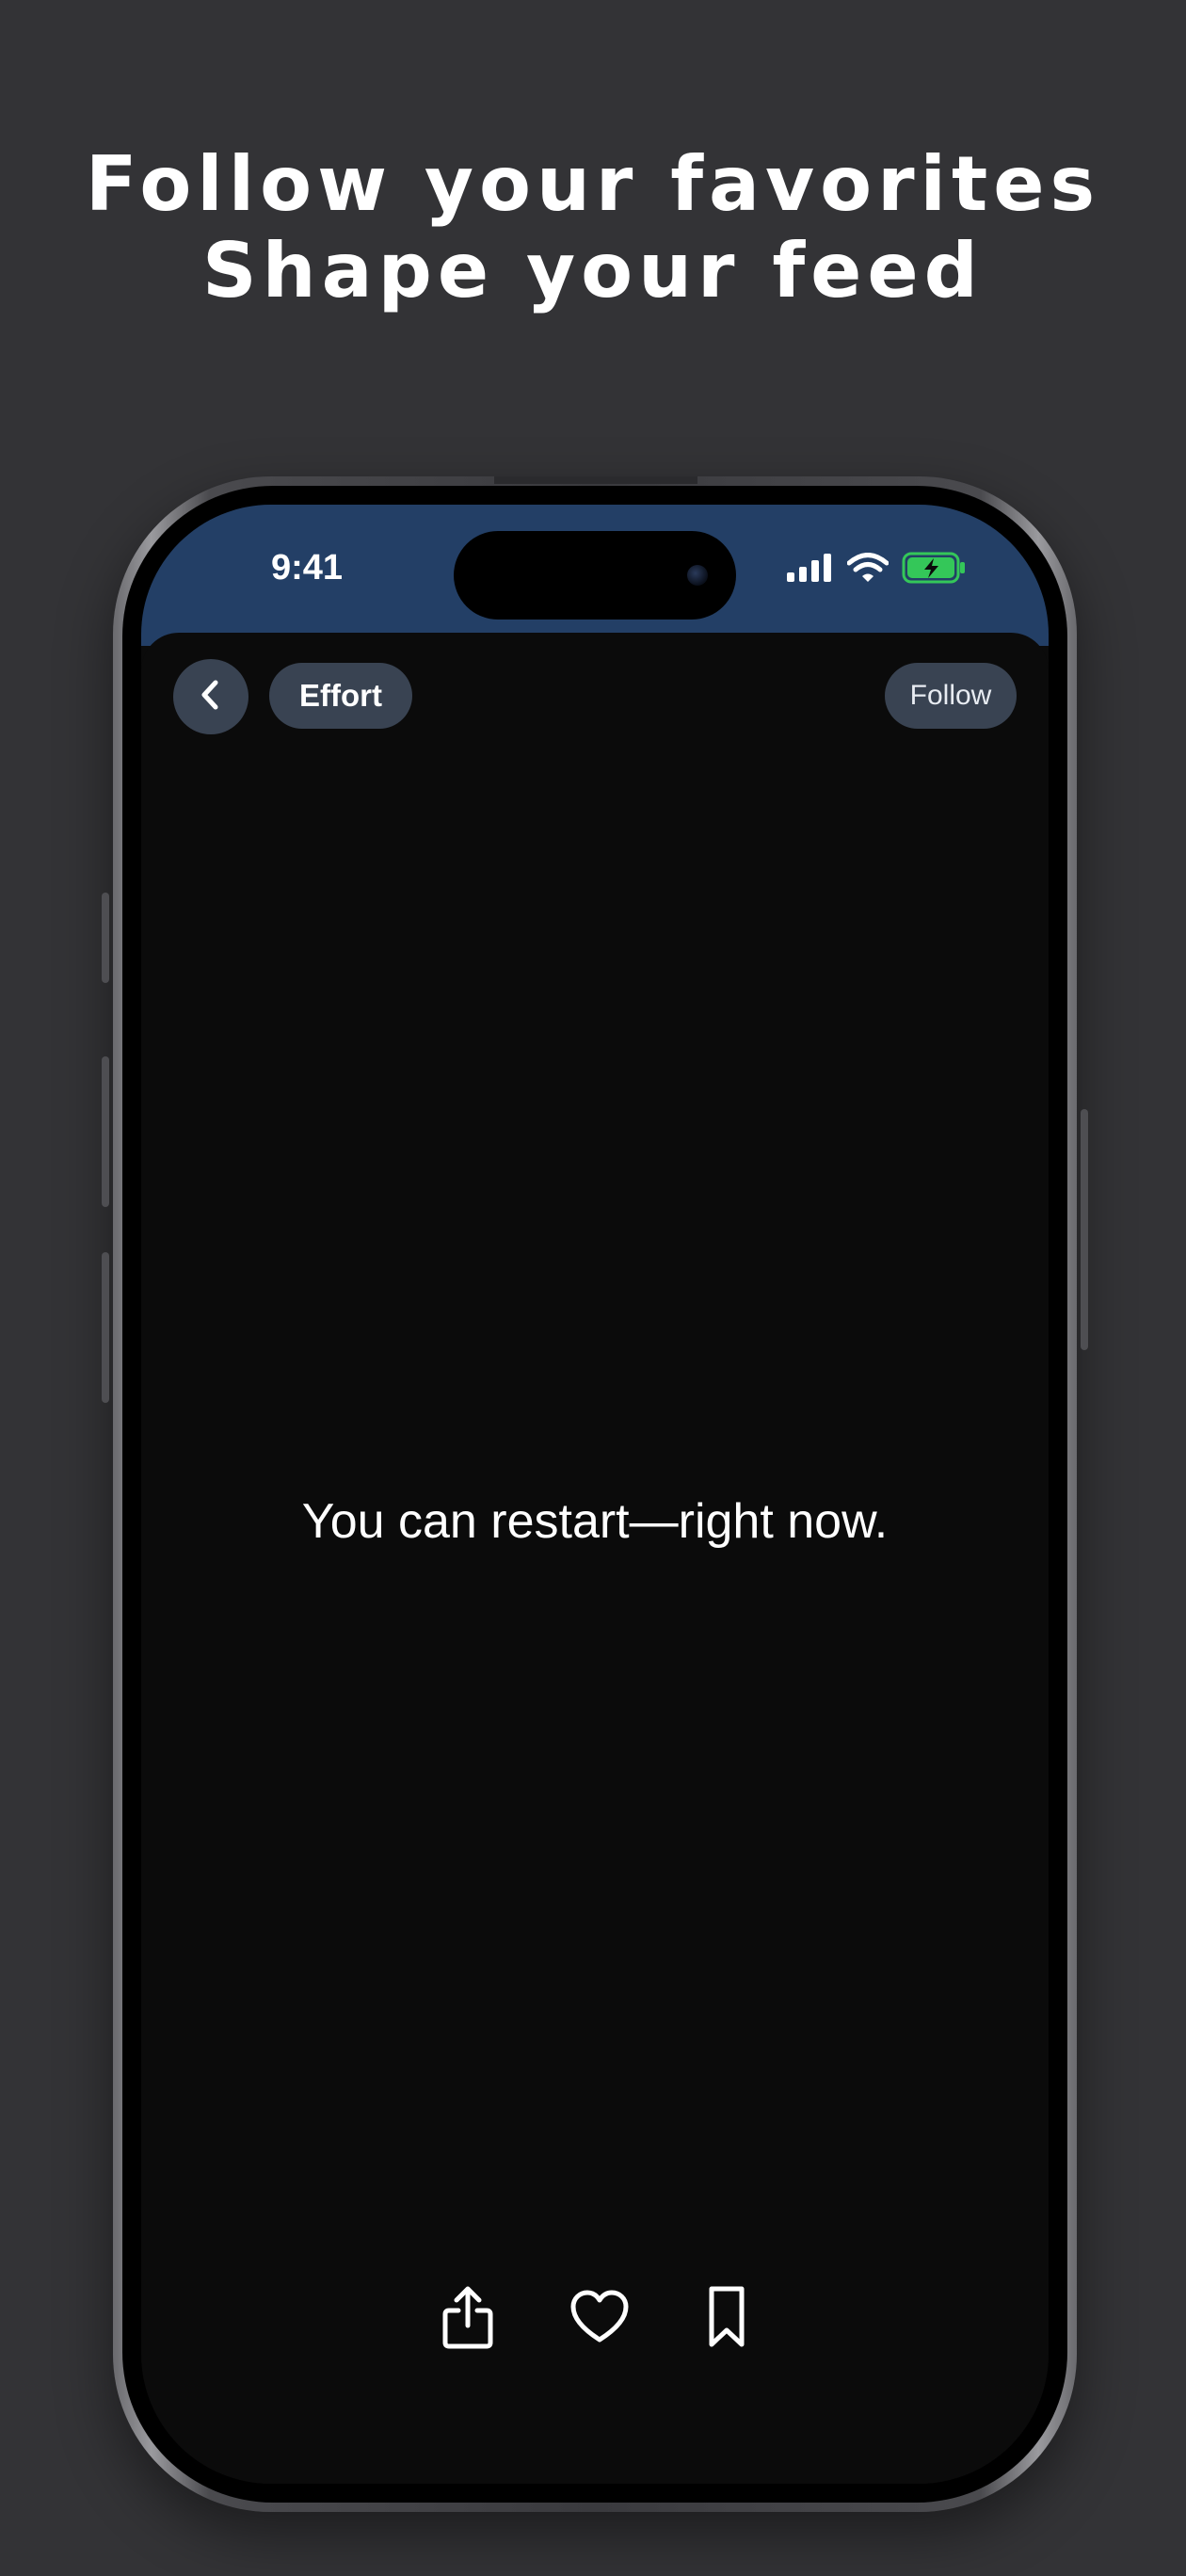 This screenshot has height=2576, width=1186. Describe the element at coordinates (595, 480) in the screenshot. I see `antenna-band` at that location.